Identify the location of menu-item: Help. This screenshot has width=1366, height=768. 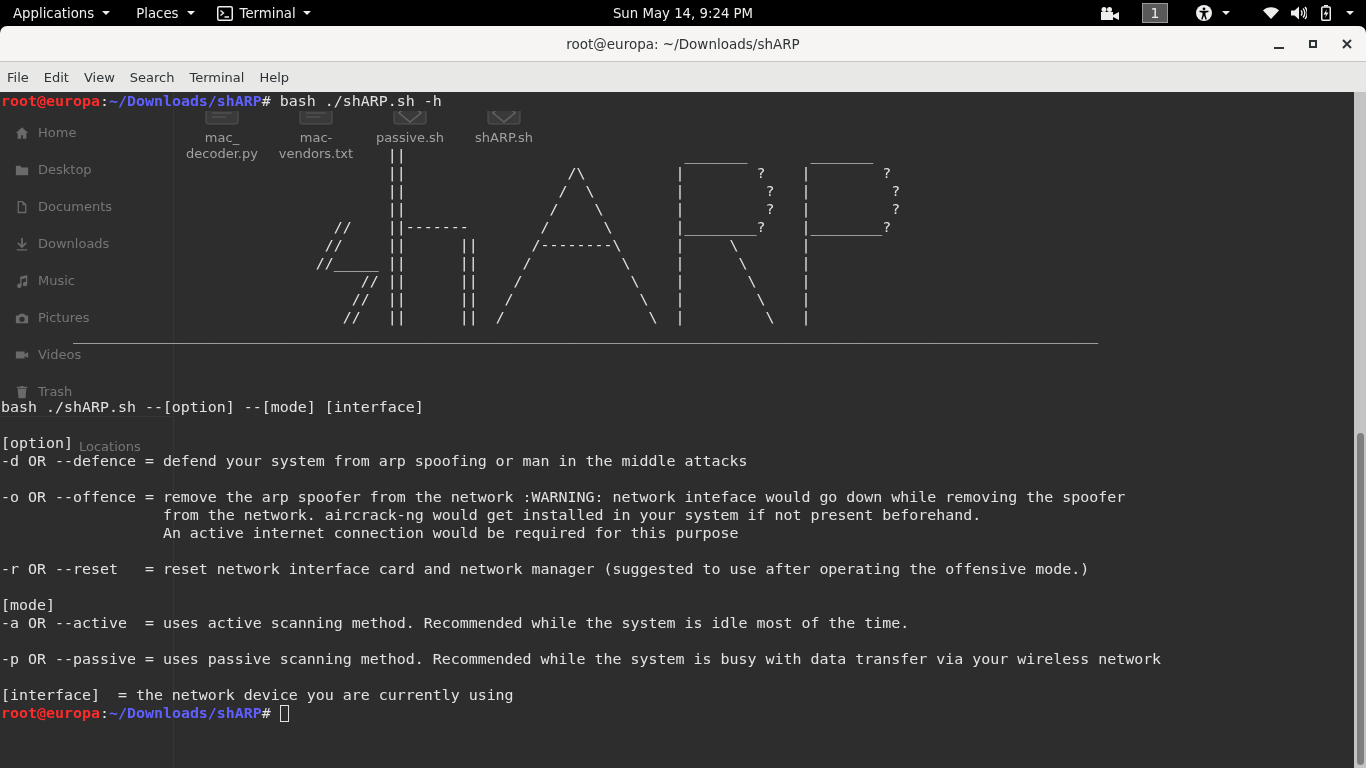
(274, 77).